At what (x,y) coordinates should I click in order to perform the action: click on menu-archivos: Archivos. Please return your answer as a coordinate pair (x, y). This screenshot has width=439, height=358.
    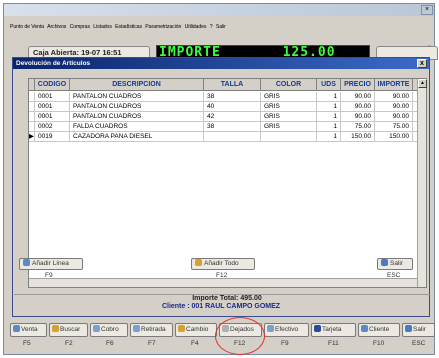
    Looking at the image, I should click on (56, 27).